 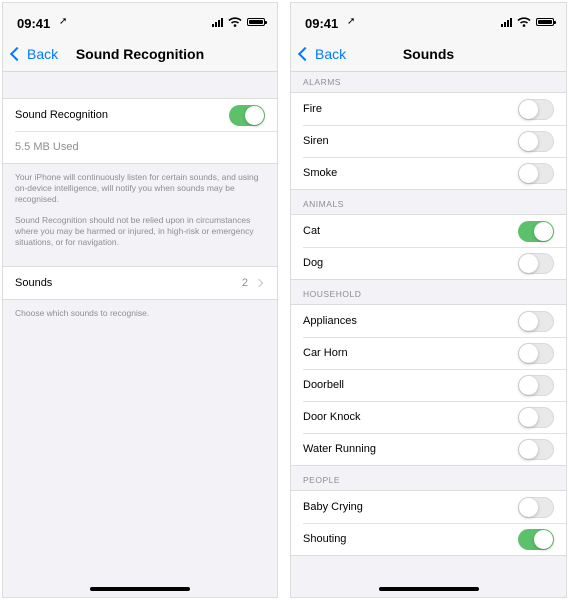 I want to click on sound-label: Baby Crying, so click(x=333, y=507).